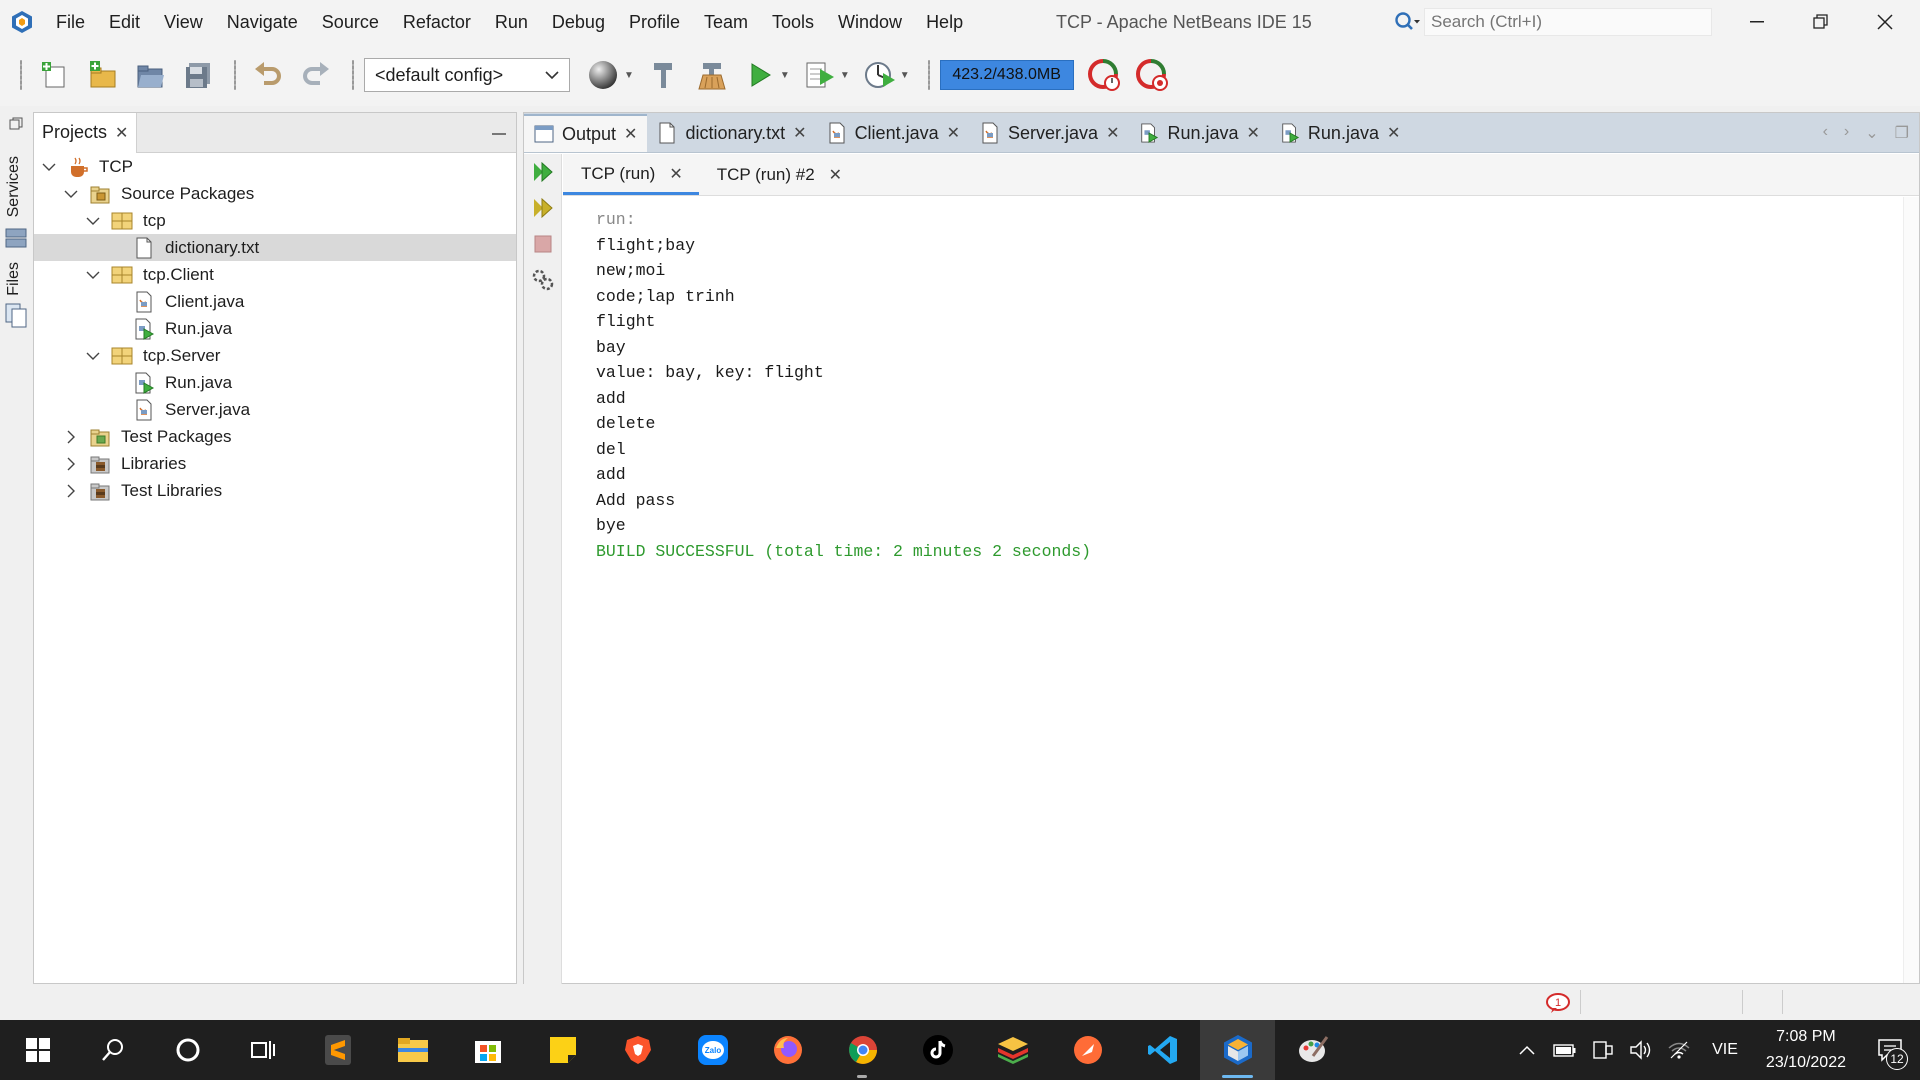 The width and height of the screenshot is (1920, 1080). Describe the element at coordinates (1846, 133) in the screenshot. I see `chevron-right-icon: ›` at that location.